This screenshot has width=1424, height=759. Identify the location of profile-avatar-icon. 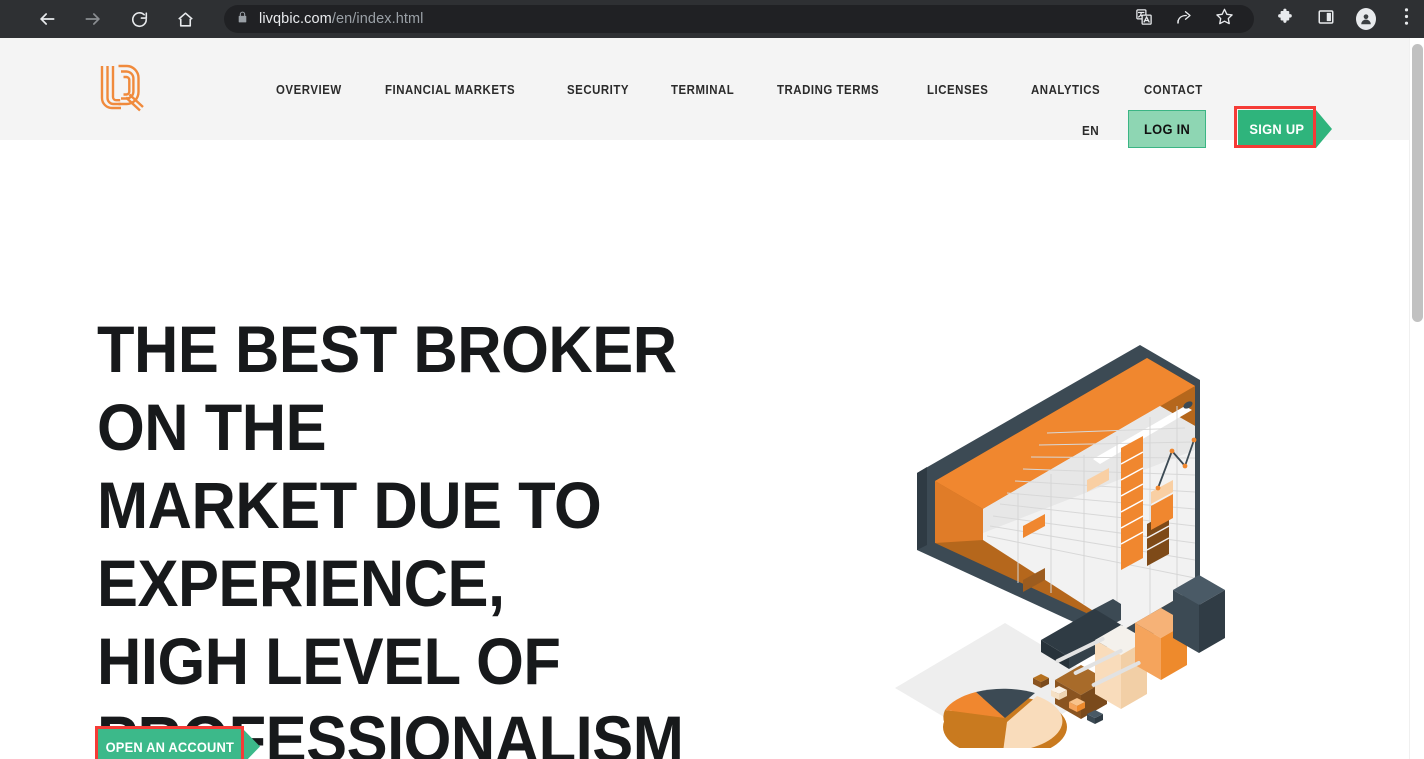
(1366, 19).